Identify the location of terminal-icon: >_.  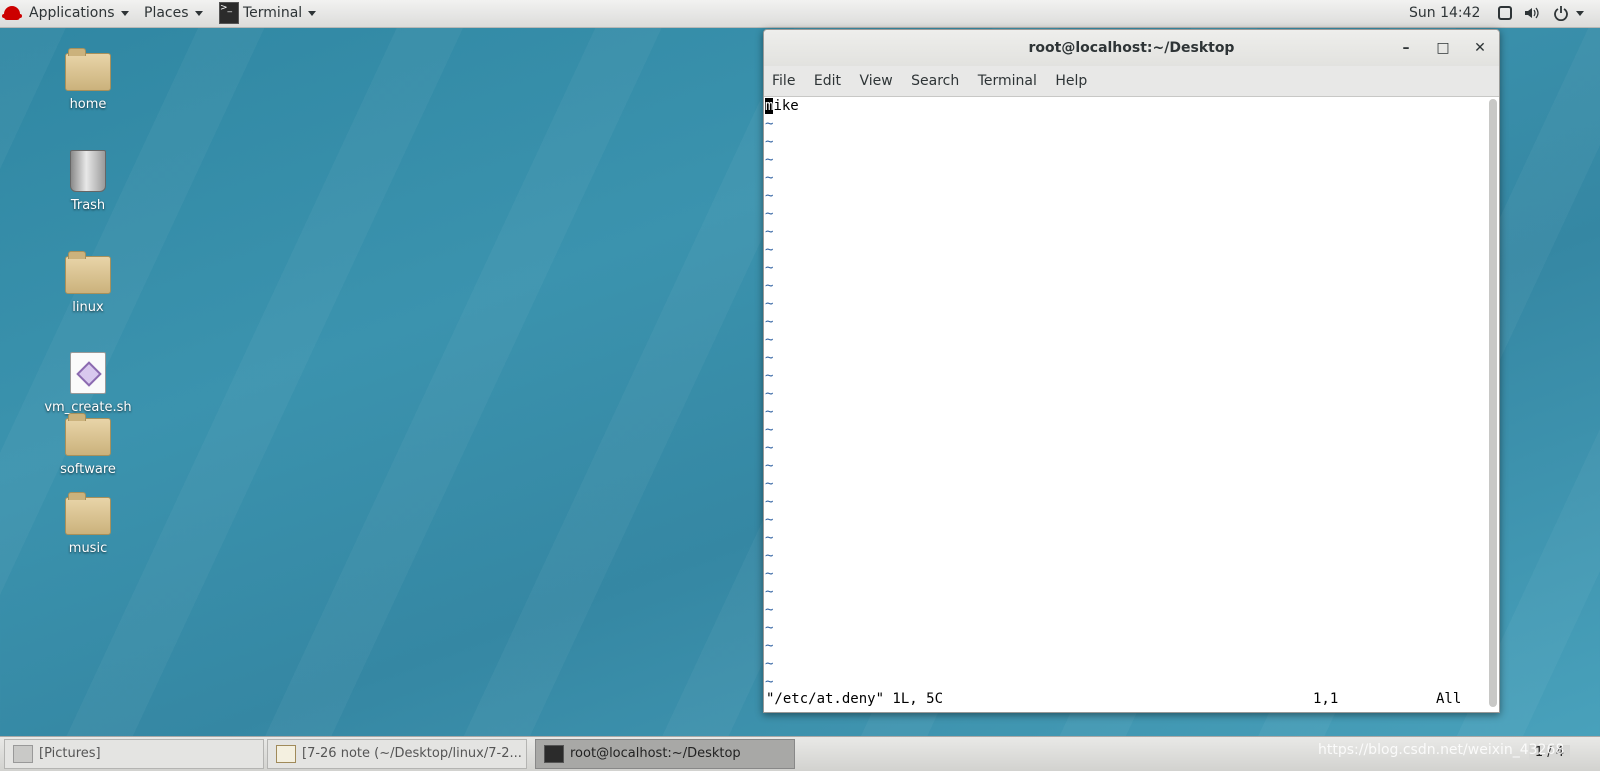
(229, 13).